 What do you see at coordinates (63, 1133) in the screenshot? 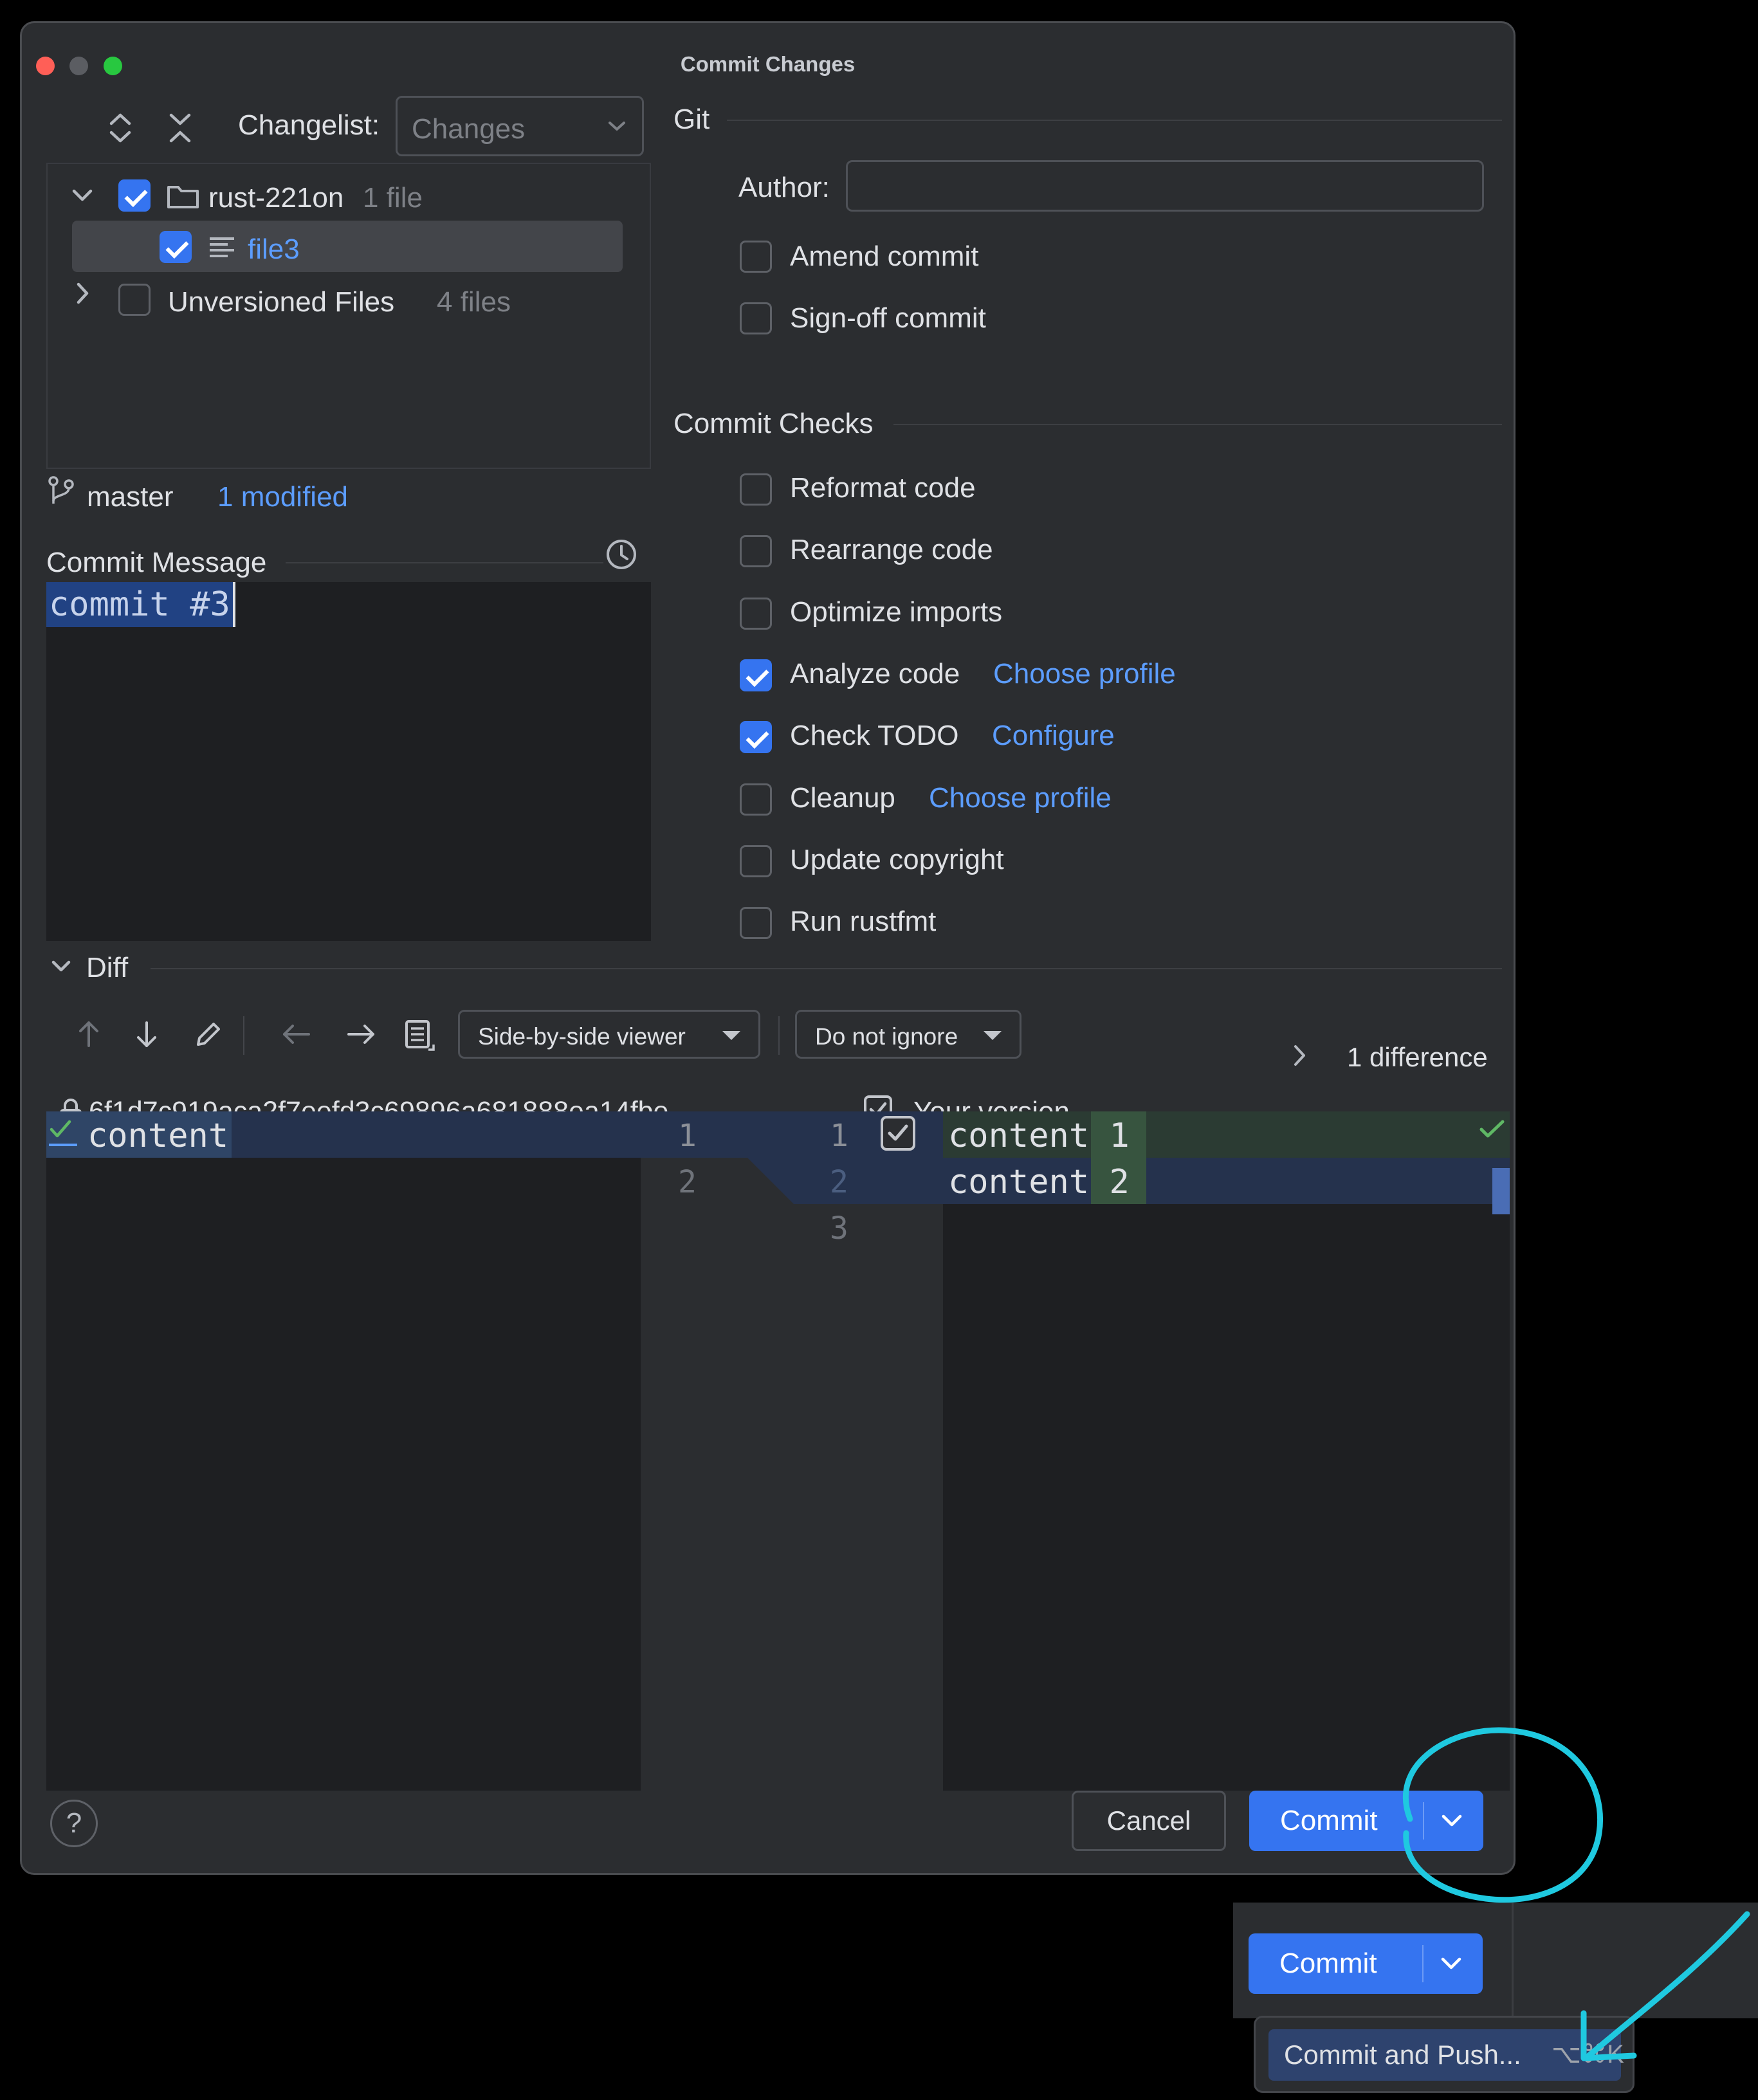
I see `check-marker-icon` at bounding box center [63, 1133].